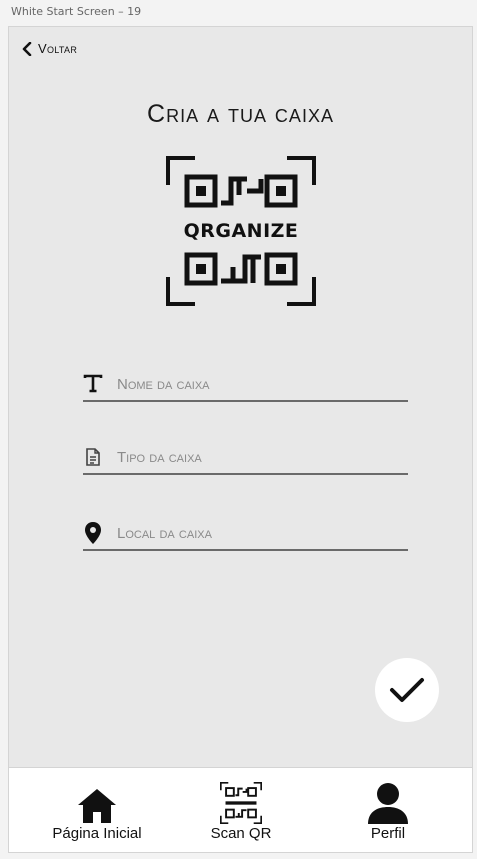 The image size is (477, 859). I want to click on nav-item-home: Página Inicial, so click(97, 811).